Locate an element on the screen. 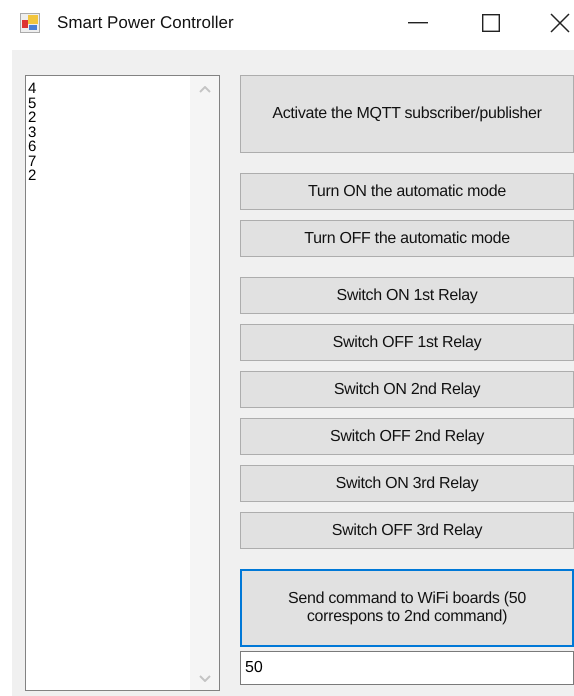 This screenshot has width=574, height=696. action-button: Switch OFF 2nd Relay is located at coordinates (407, 436).